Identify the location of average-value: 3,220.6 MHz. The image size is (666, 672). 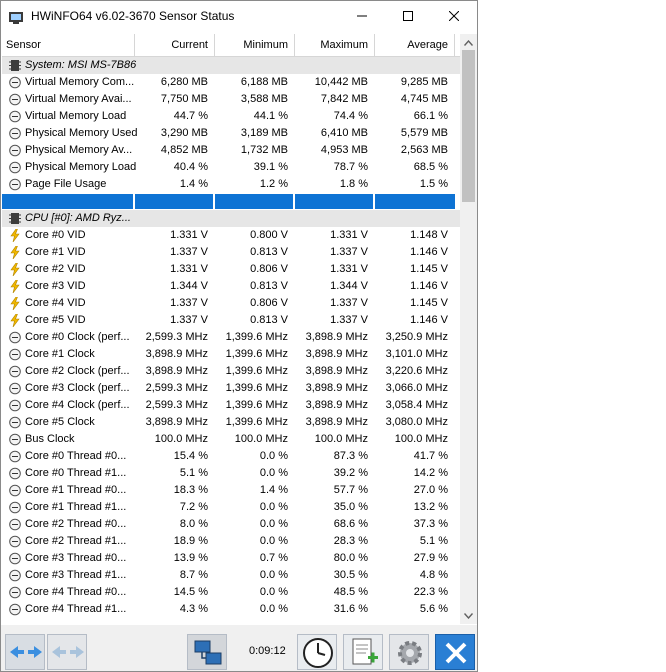
(416, 371).